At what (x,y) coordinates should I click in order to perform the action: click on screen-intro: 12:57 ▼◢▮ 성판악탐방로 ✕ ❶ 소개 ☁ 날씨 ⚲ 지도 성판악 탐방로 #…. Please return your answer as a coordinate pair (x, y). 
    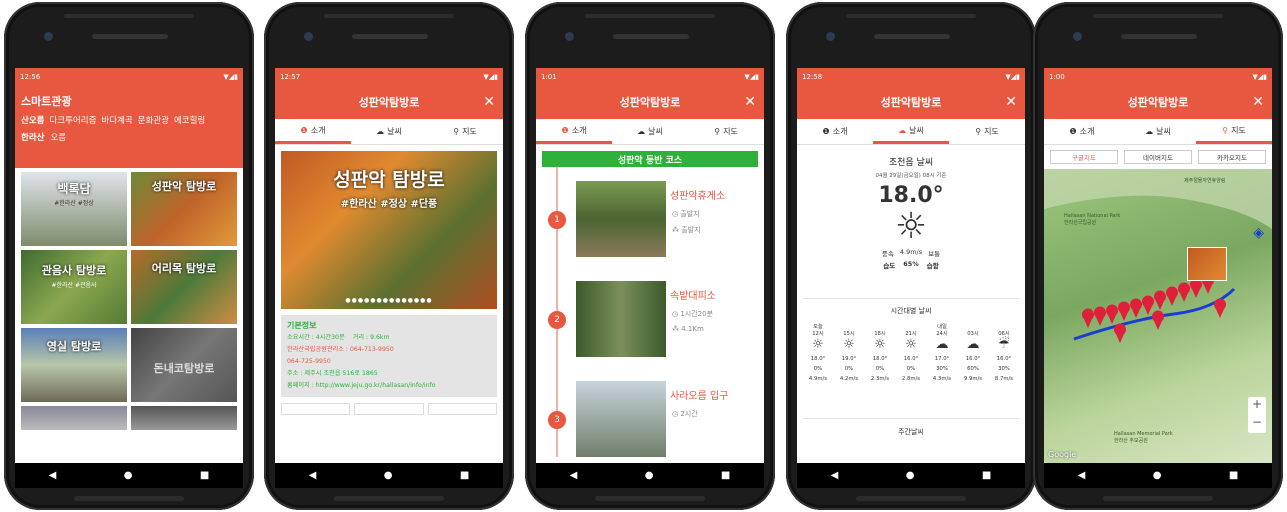
    Looking at the image, I should click on (389, 265).